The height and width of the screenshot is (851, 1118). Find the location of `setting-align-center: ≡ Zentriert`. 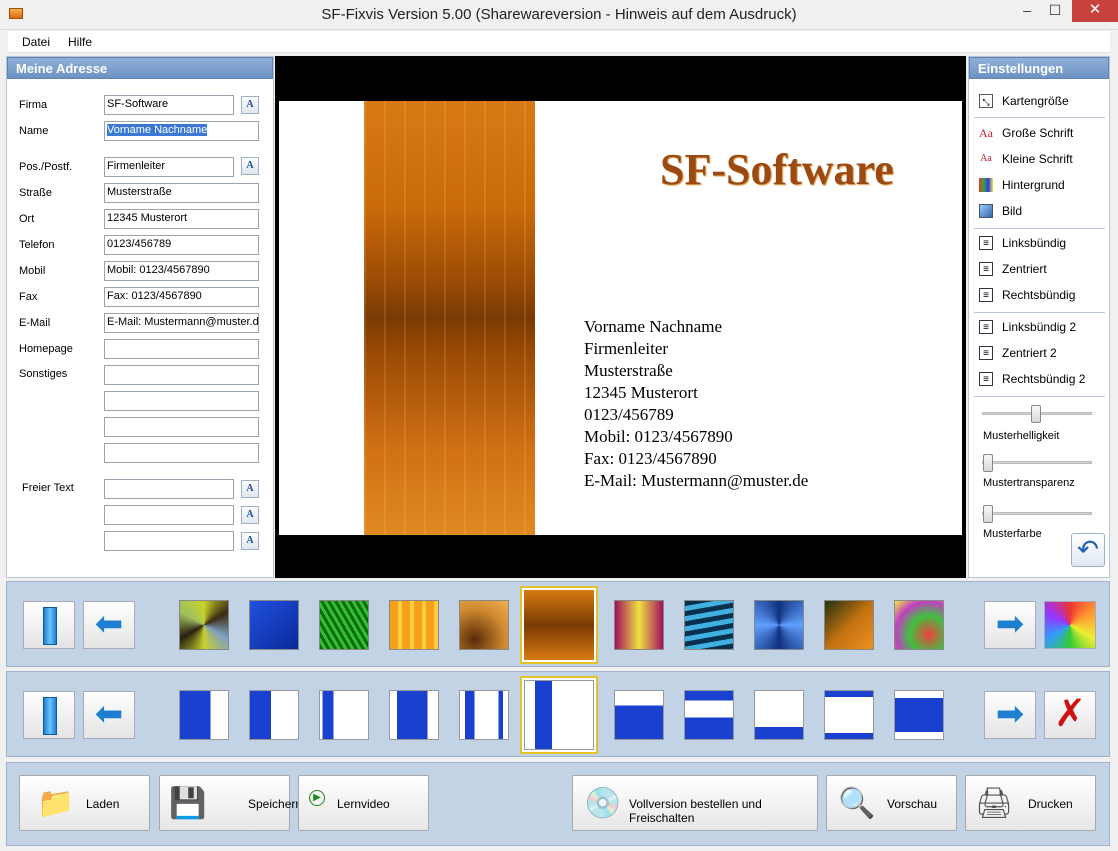

setting-align-center: ≡ Zentriert is located at coordinates (1039, 269).